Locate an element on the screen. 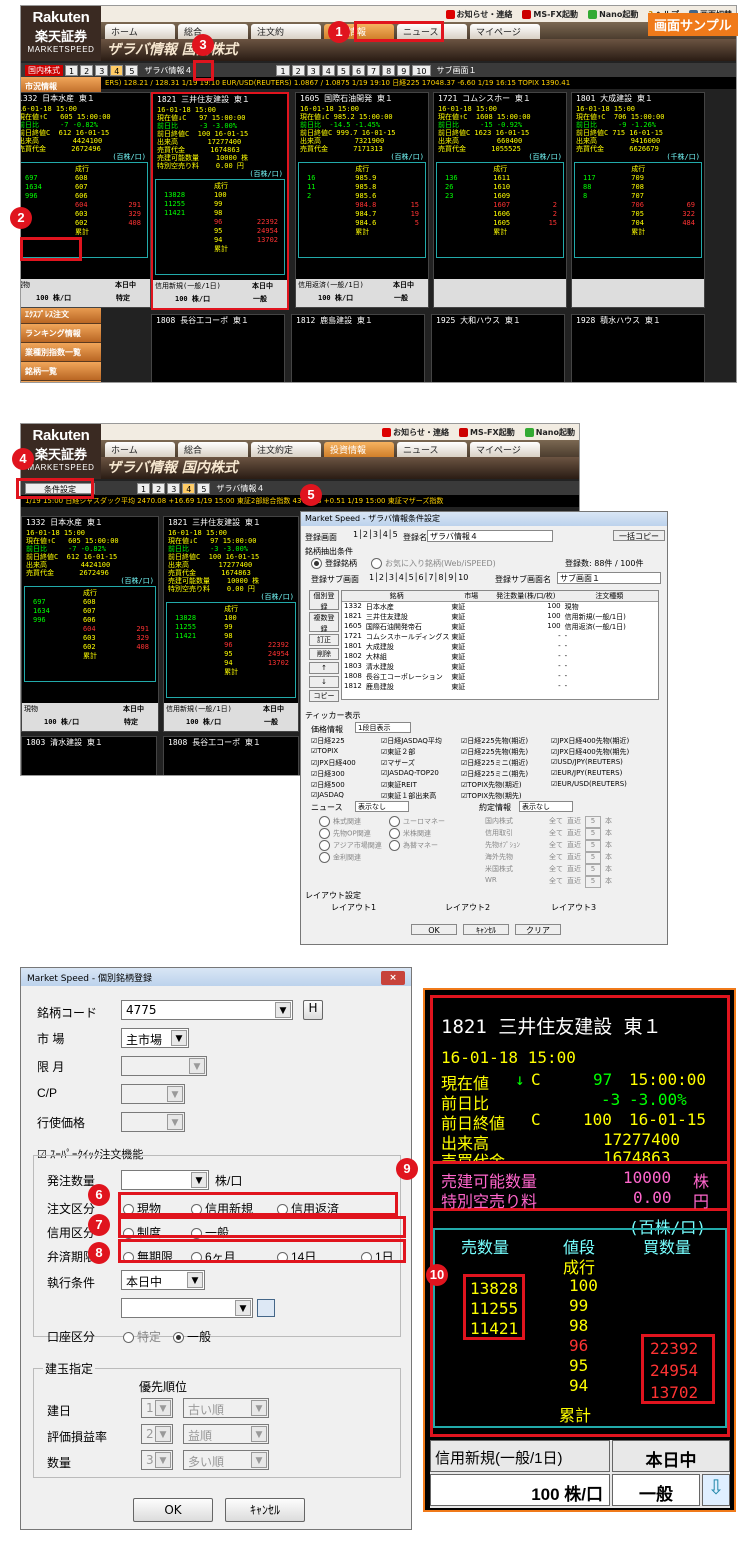 The image size is (755, 1550). date-select: ▼ is located at coordinates (187, 1308).